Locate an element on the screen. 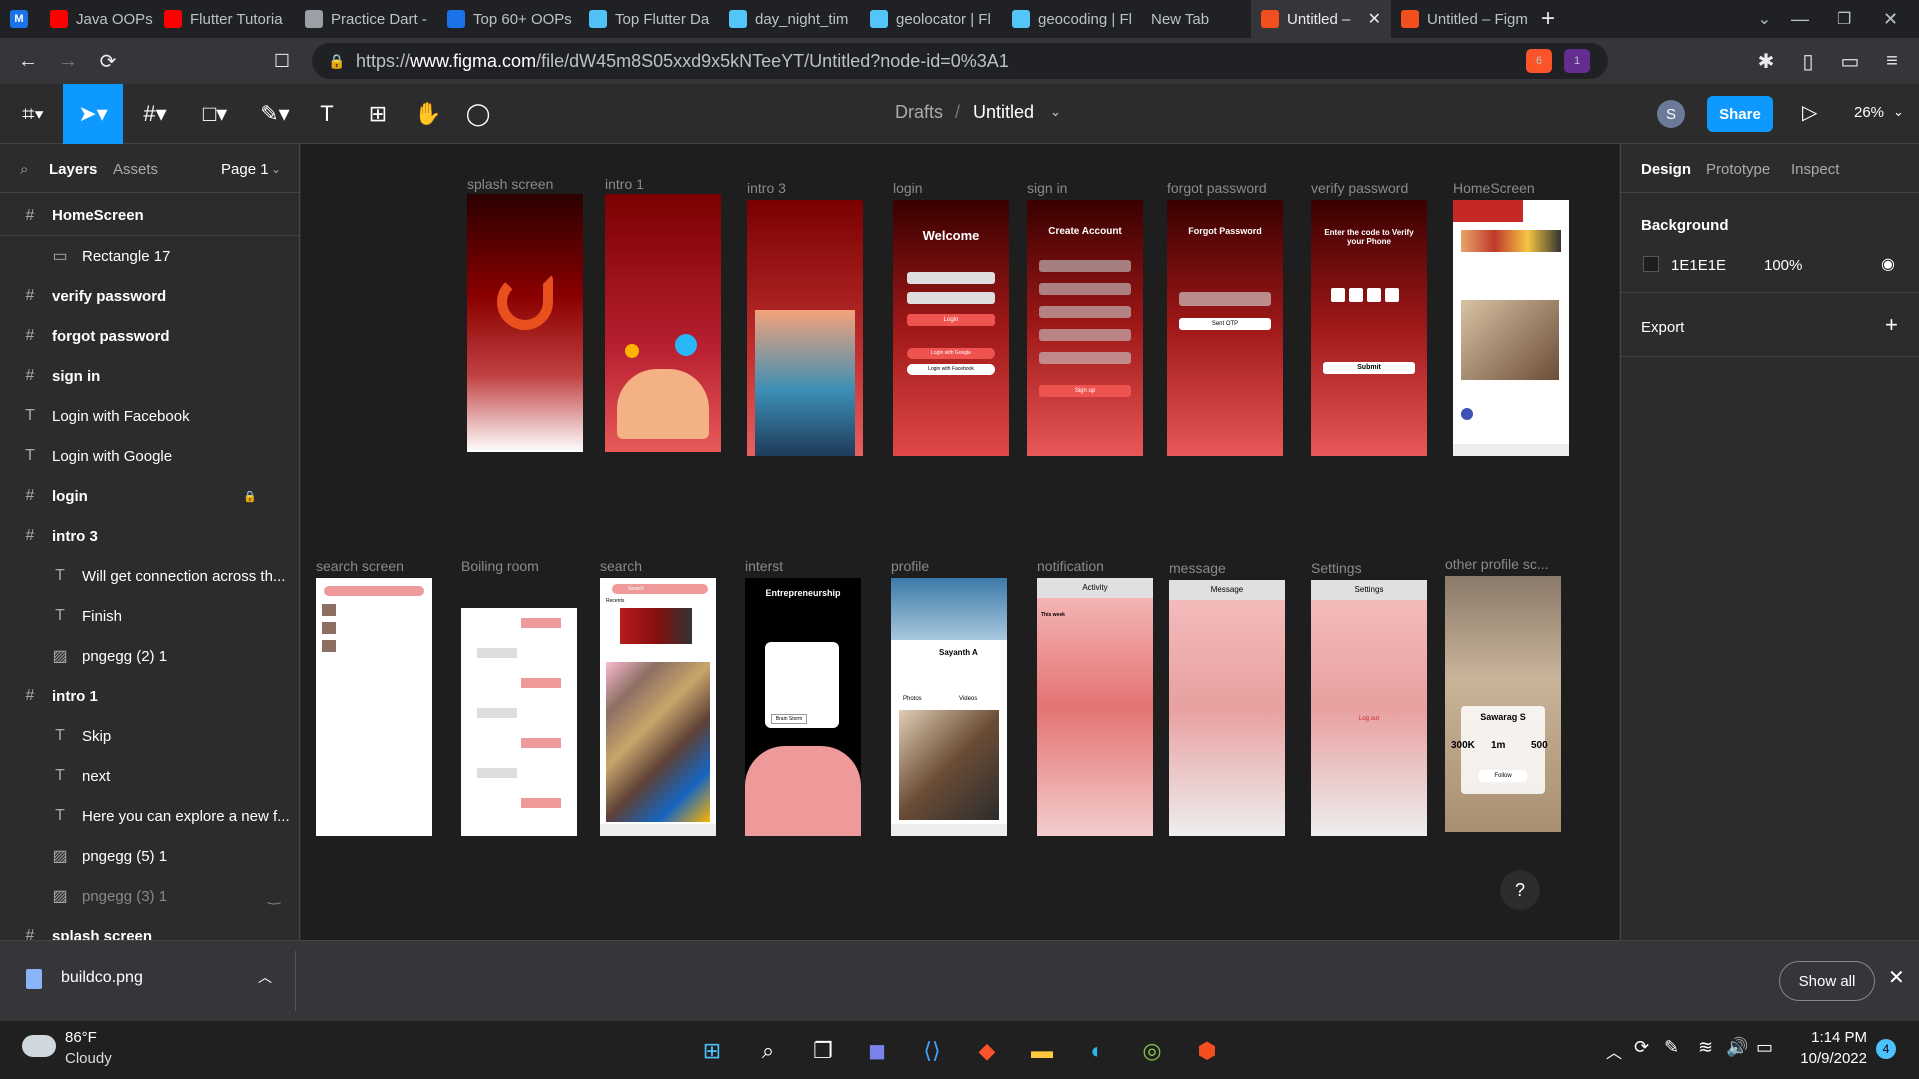 The height and width of the screenshot is (1079, 1919). browser-tab: geolocator | Fl is located at coordinates (931, 19).